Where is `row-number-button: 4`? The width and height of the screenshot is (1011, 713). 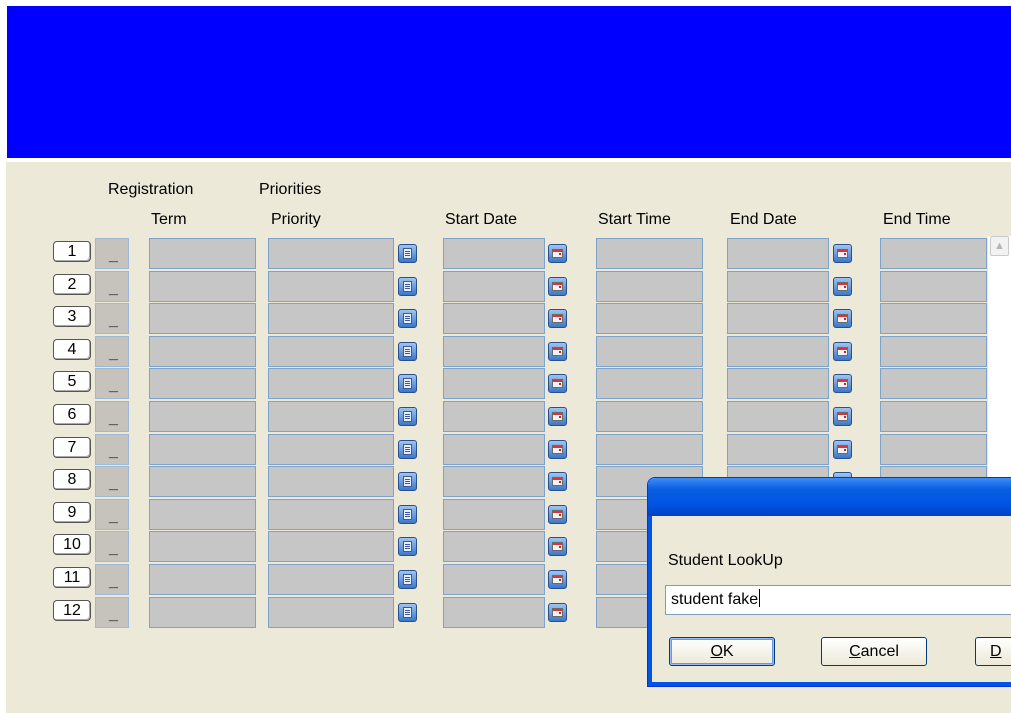 row-number-button: 4 is located at coordinates (72, 349).